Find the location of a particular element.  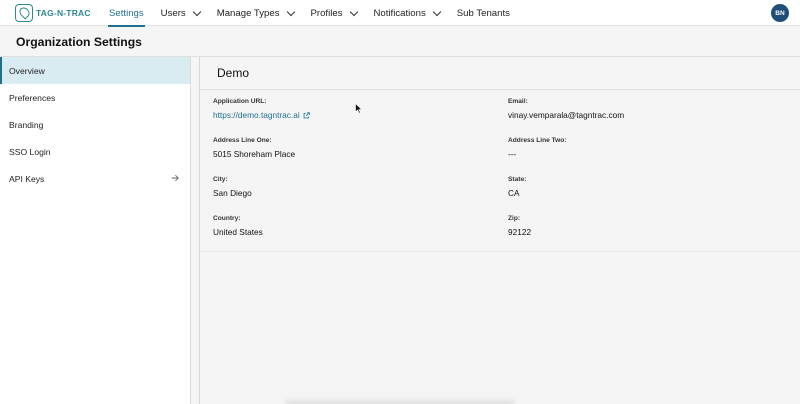

field-label: Address Line One: is located at coordinates (242, 140).